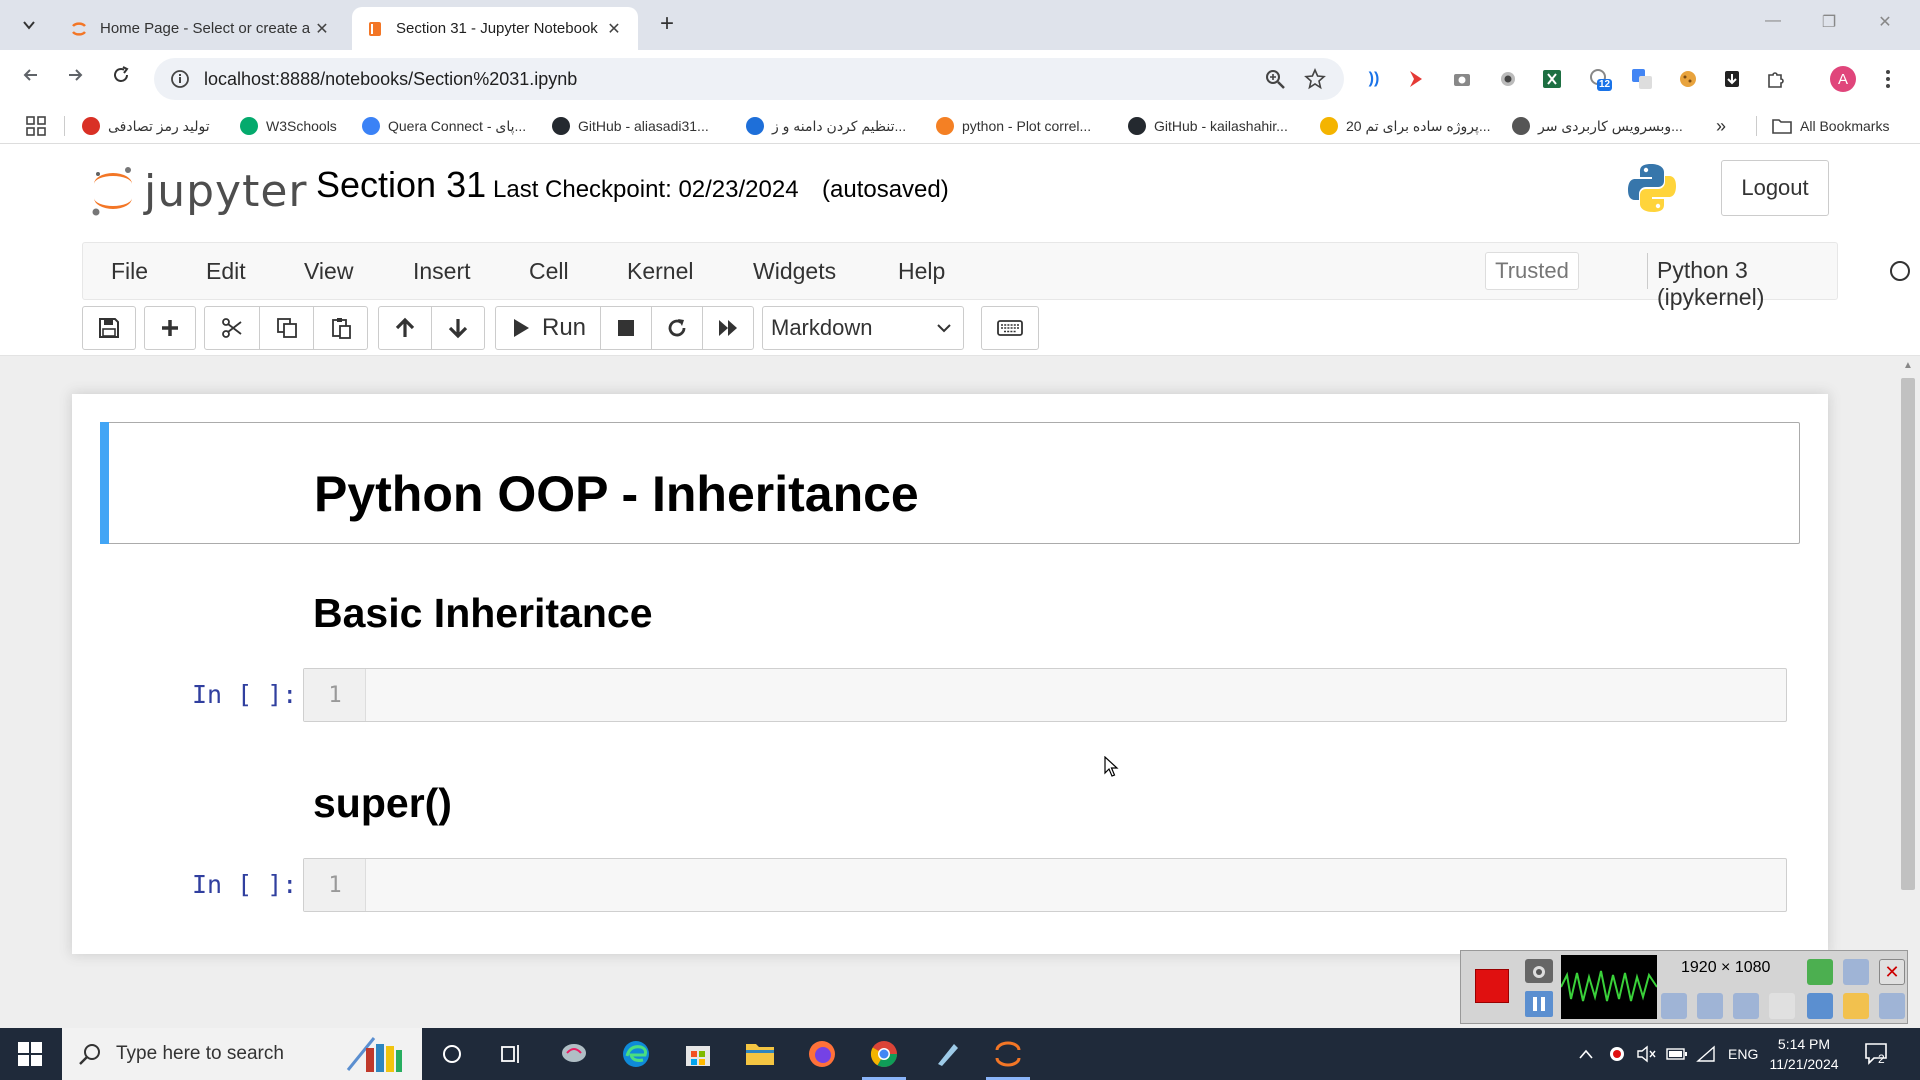  I want to click on extension-translate-icon, so click(1642, 79).